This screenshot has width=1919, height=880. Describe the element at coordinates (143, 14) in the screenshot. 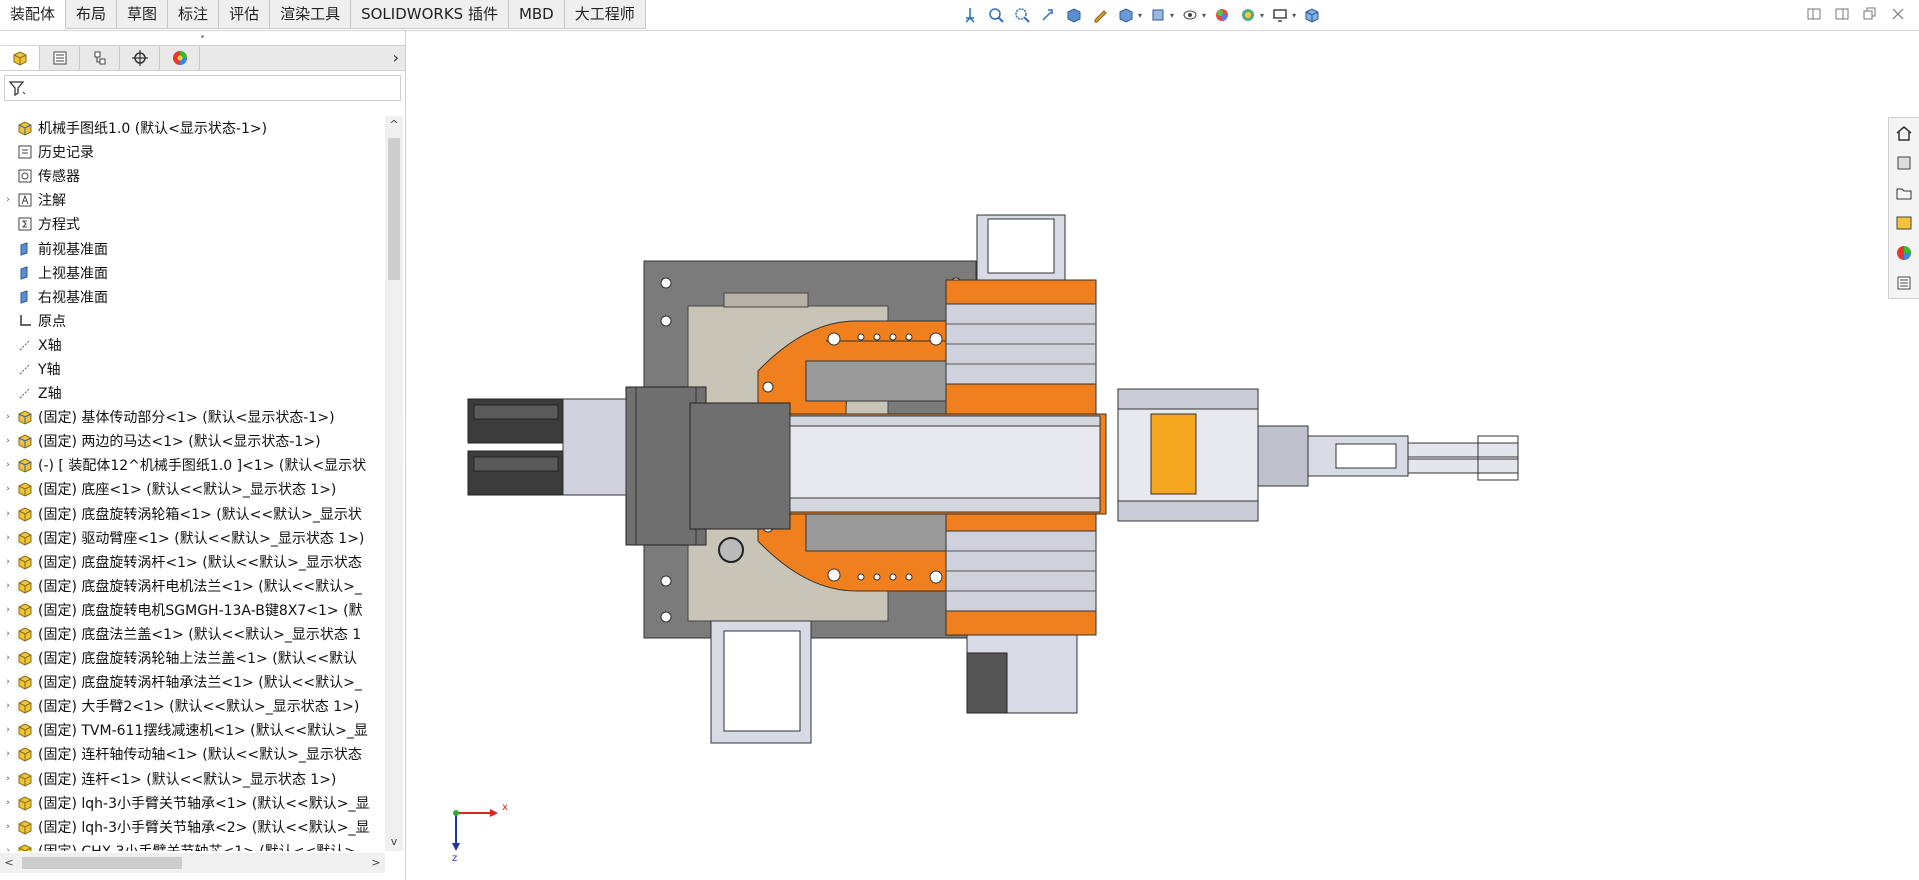

I see `tab-2: 草图` at that location.